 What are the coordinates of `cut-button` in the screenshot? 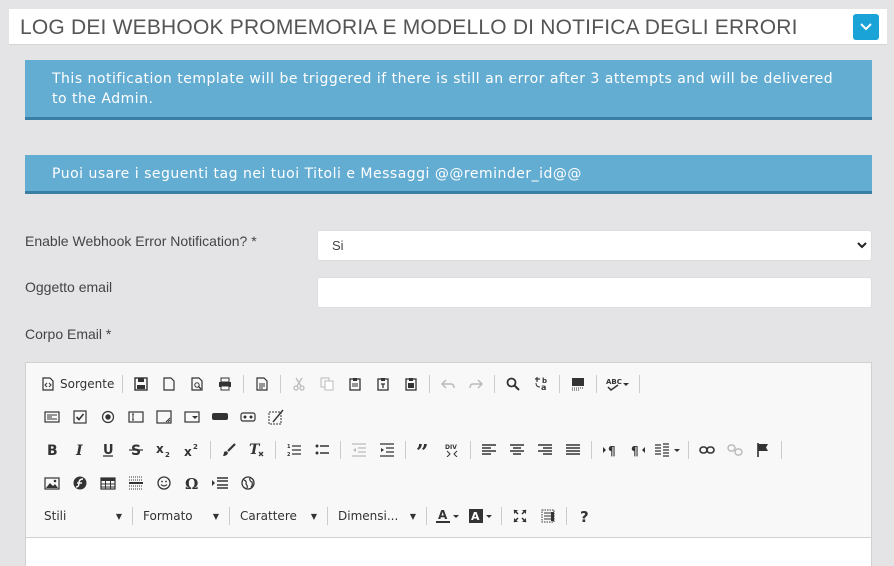 It's located at (299, 384).